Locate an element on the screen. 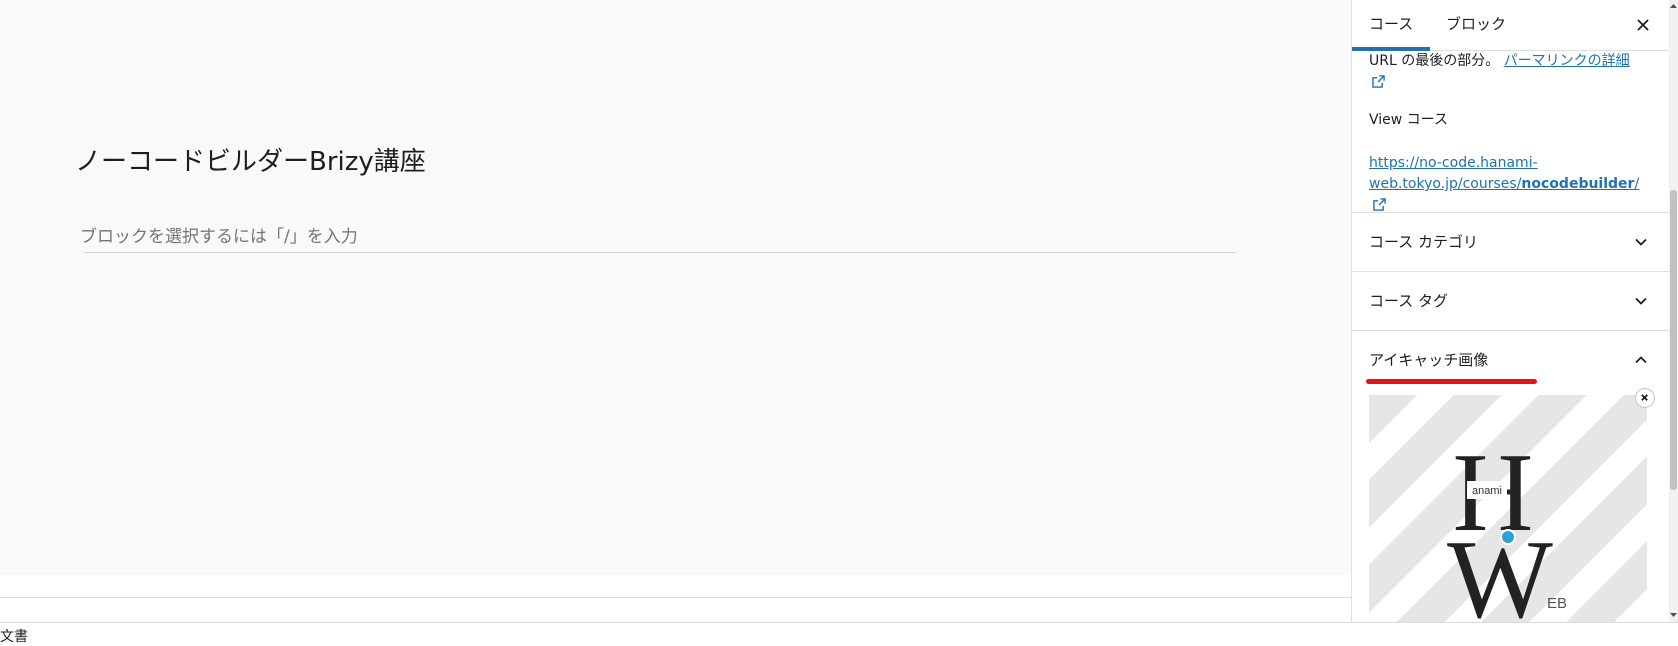 This screenshot has height=646, width=1678. active-tab-indicator is located at coordinates (1391, 49).